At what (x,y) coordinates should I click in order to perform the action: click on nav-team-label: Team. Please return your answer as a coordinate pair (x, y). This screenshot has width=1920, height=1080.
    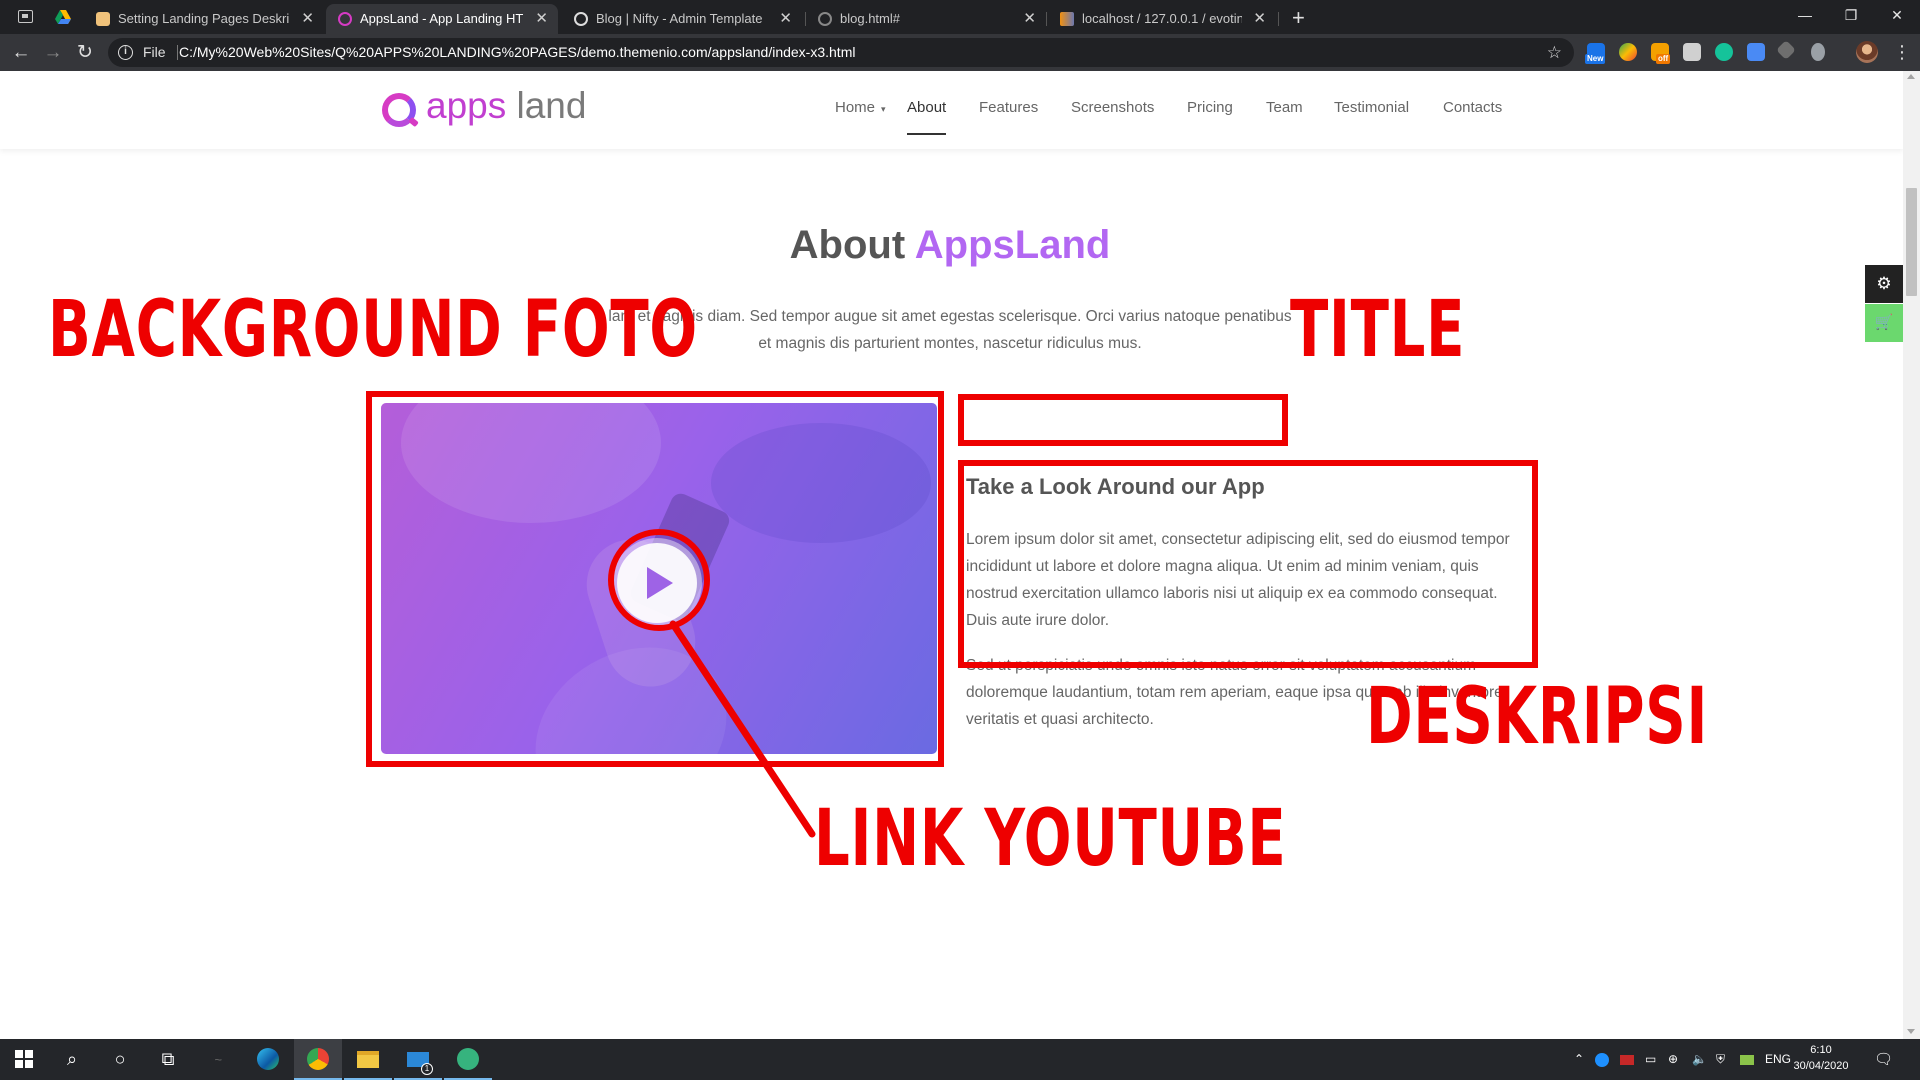
    Looking at the image, I should click on (1284, 107).